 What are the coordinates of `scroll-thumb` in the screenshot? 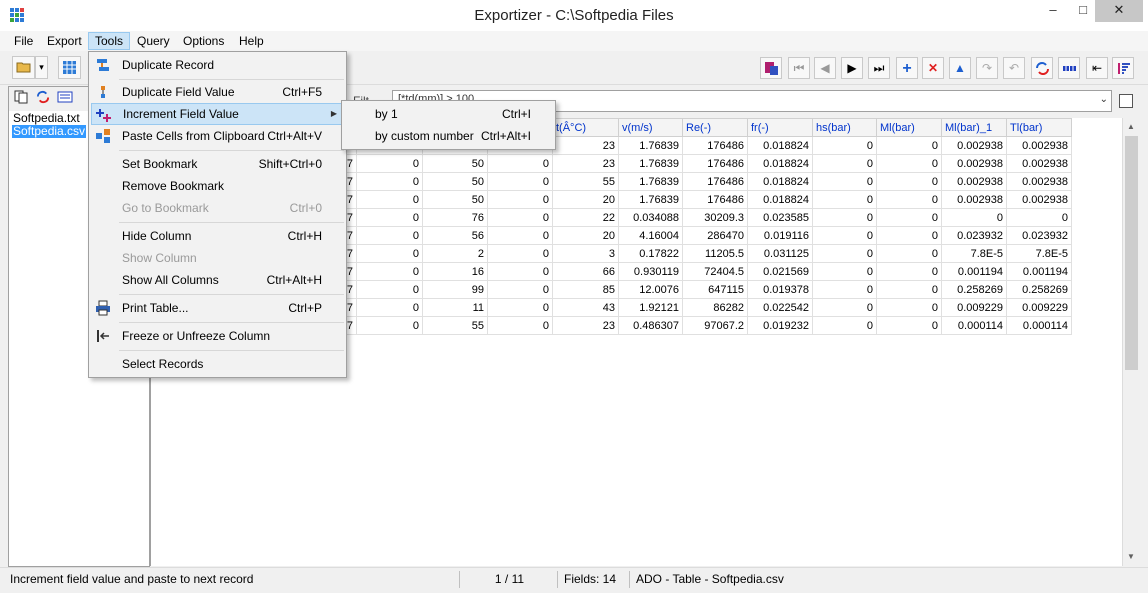 It's located at (1131, 253).